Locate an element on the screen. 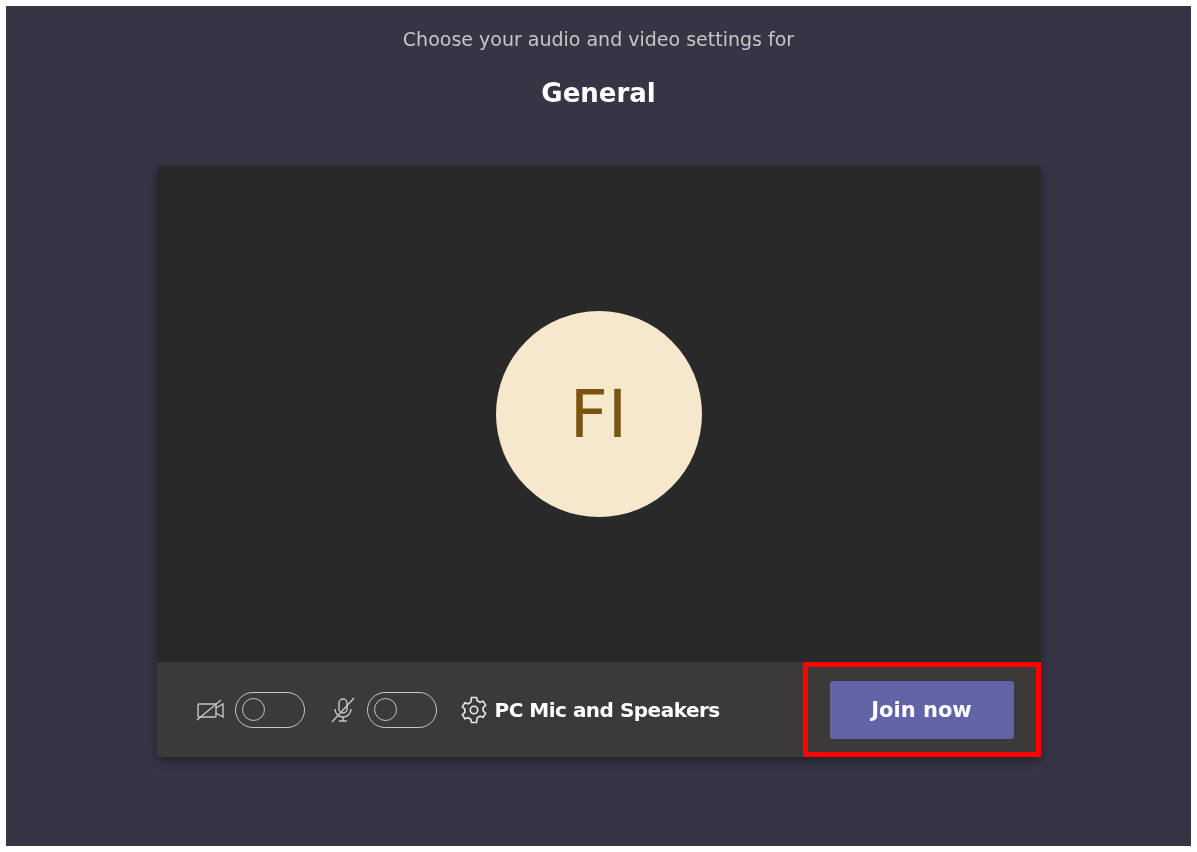  subtitle: Choose your audio and video settings for is located at coordinates (598, 39).